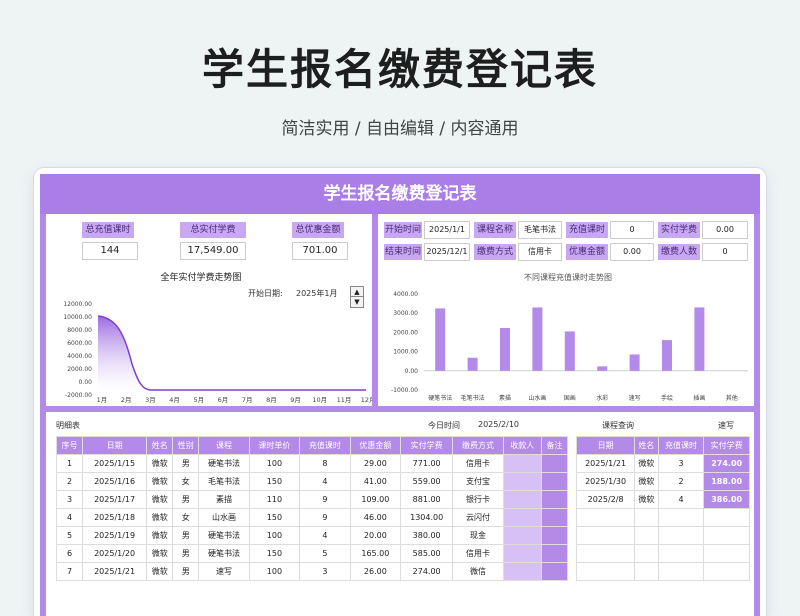 This screenshot has width=800, height=616. Describe the element at coordinates (325, 463) in the screenshot. I see `table-cell: 8` at that location.